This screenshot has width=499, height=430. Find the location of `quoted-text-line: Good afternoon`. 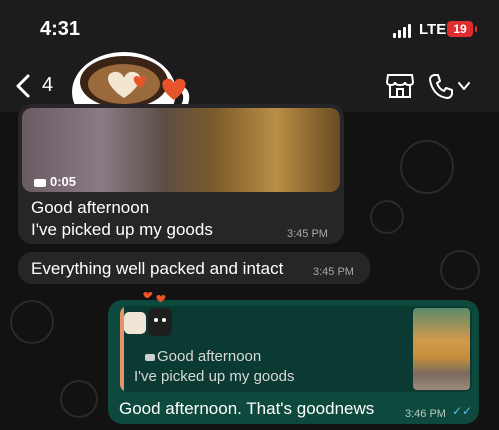

quoted-text-line: Good afternoon is located at coordinates (203, 356).